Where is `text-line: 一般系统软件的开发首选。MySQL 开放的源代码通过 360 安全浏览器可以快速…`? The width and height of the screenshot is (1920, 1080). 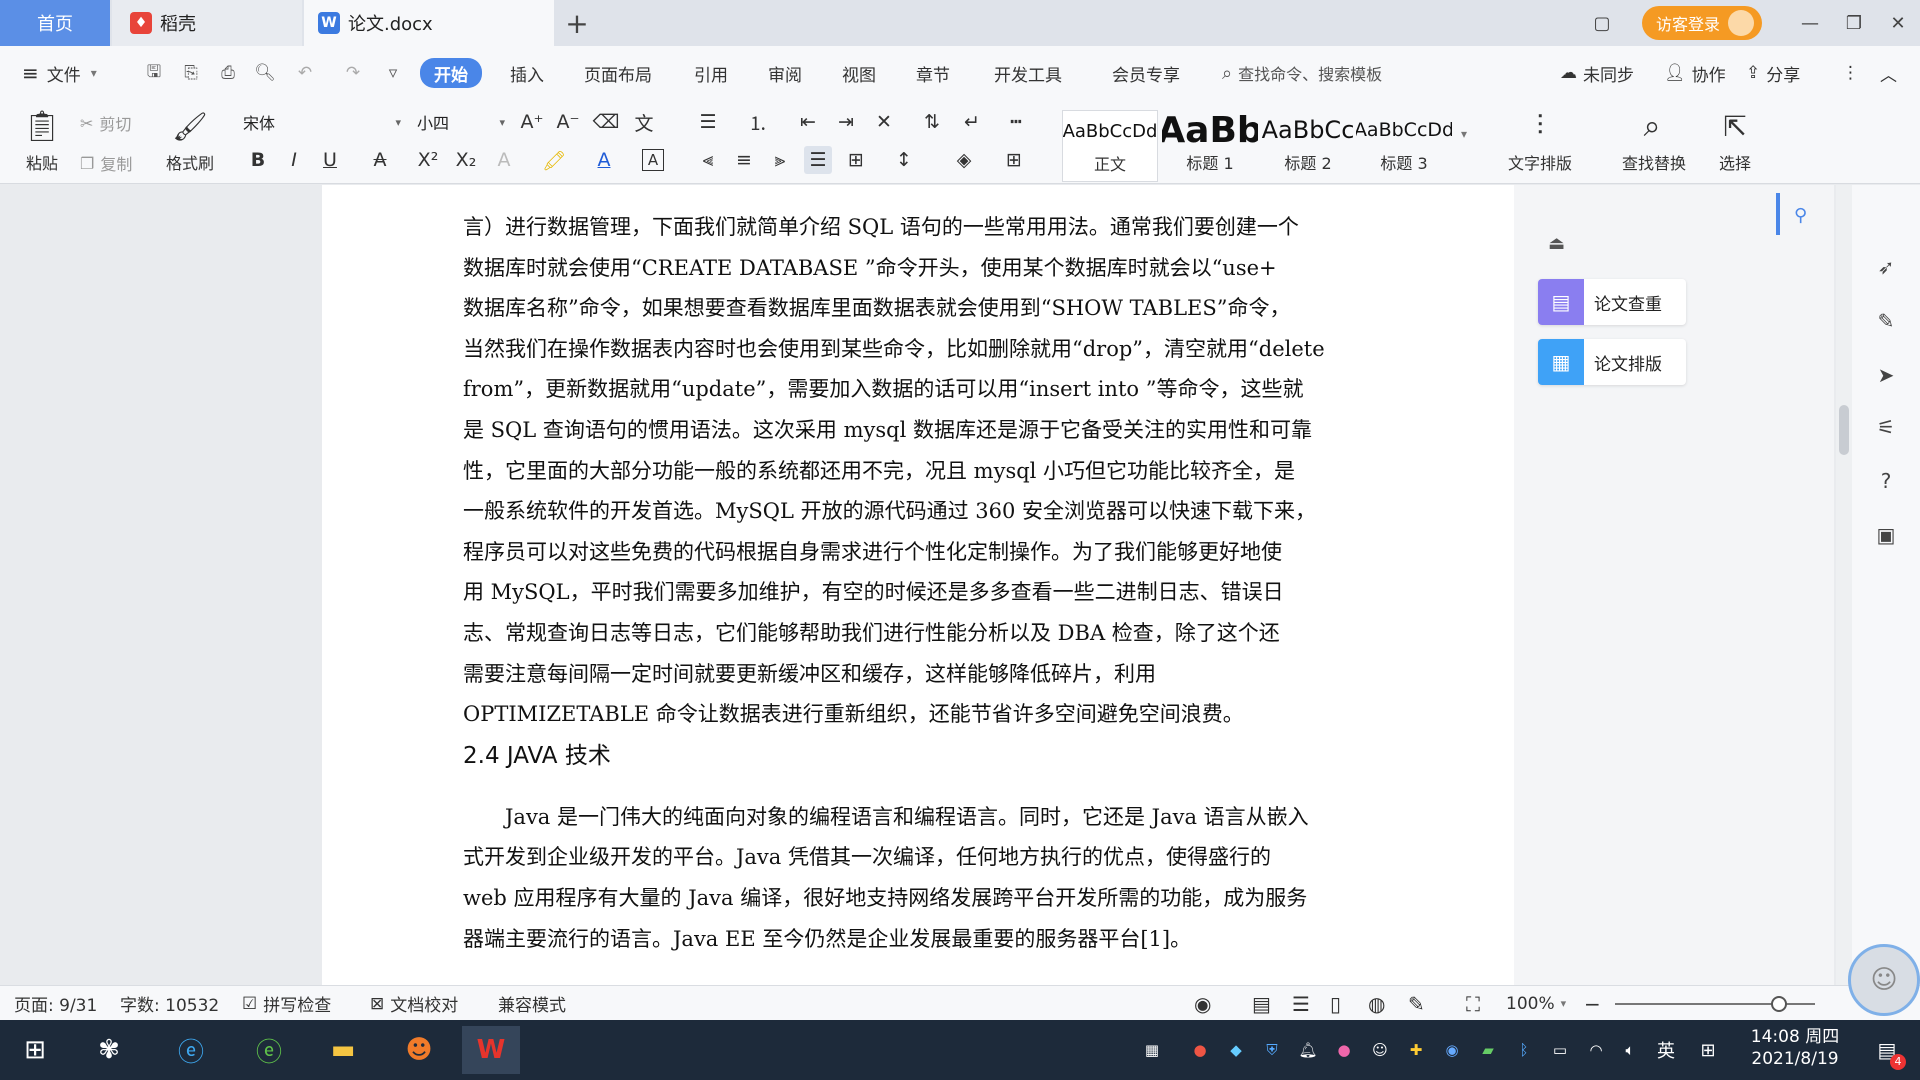
text-line: 一般系统软件的开发首选。MySQL 开放的源代码通过 360 安全浏览器可以快速… is located at coordinates (933, 511).